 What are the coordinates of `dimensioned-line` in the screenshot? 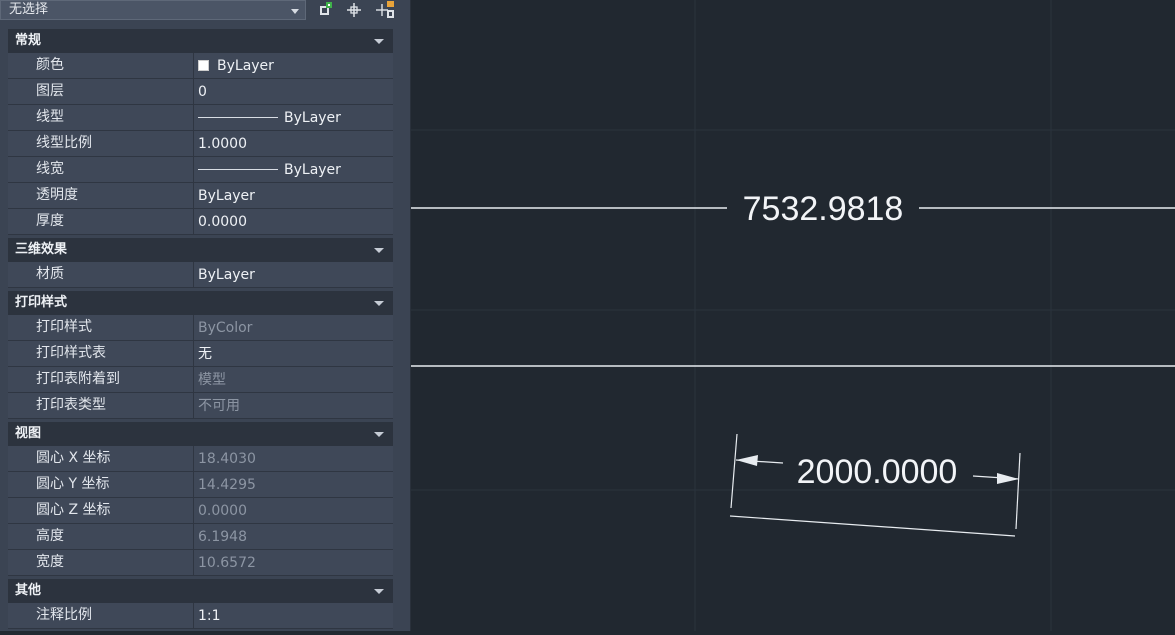 It's located at (872, 526).